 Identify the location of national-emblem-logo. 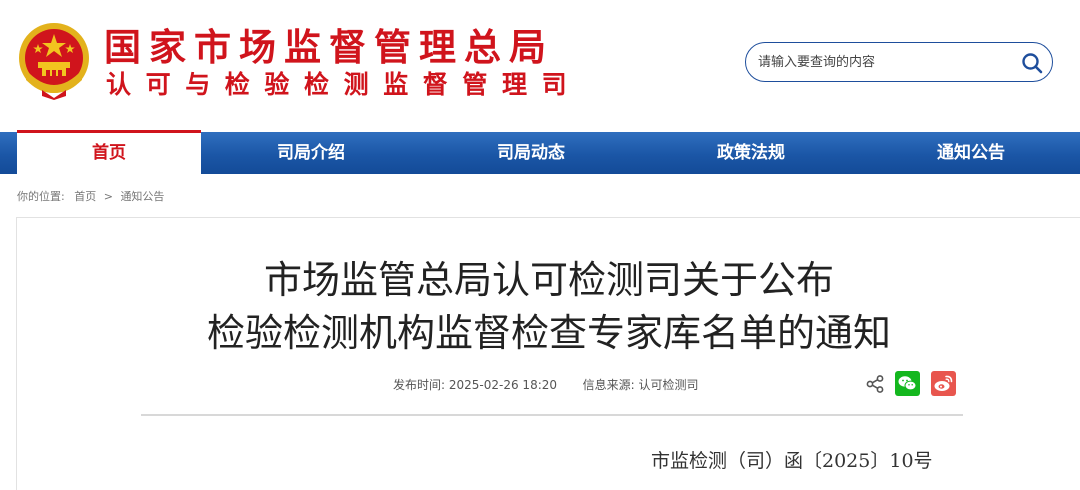
(54, 61).